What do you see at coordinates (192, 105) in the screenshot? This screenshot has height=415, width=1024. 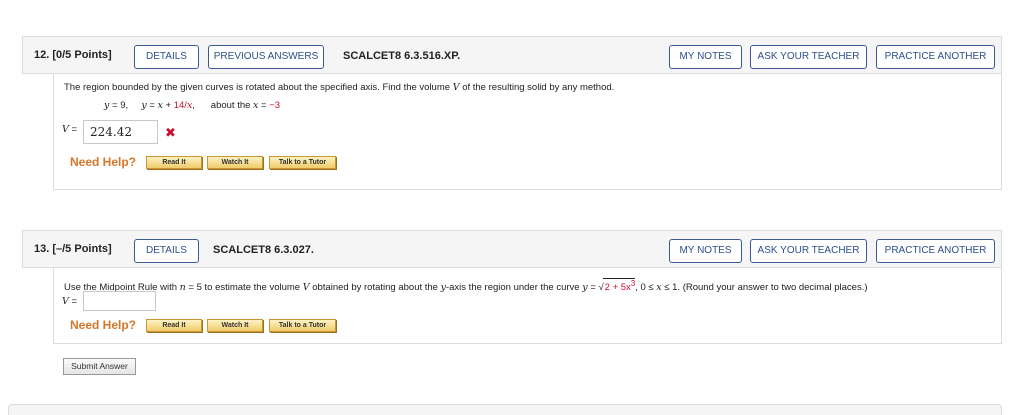 I see `given-curves: y = 9, y = x + 14/x, about the x = −3` at bounding box center [192, 105].